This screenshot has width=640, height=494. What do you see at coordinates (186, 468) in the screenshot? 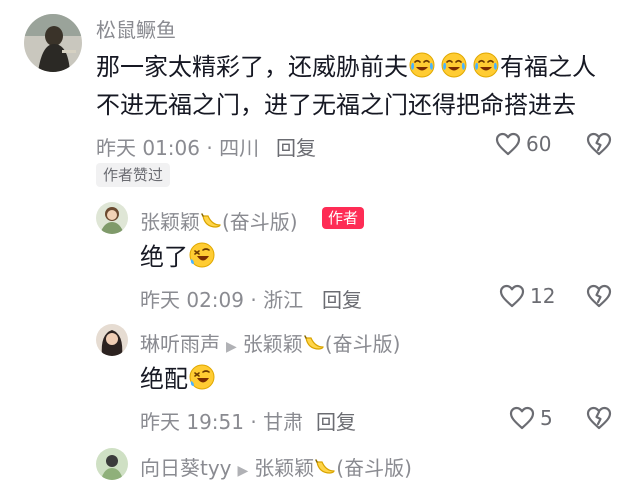
I see `reply-username-text: 向日葵tyy` at bounding box center [186, 468].